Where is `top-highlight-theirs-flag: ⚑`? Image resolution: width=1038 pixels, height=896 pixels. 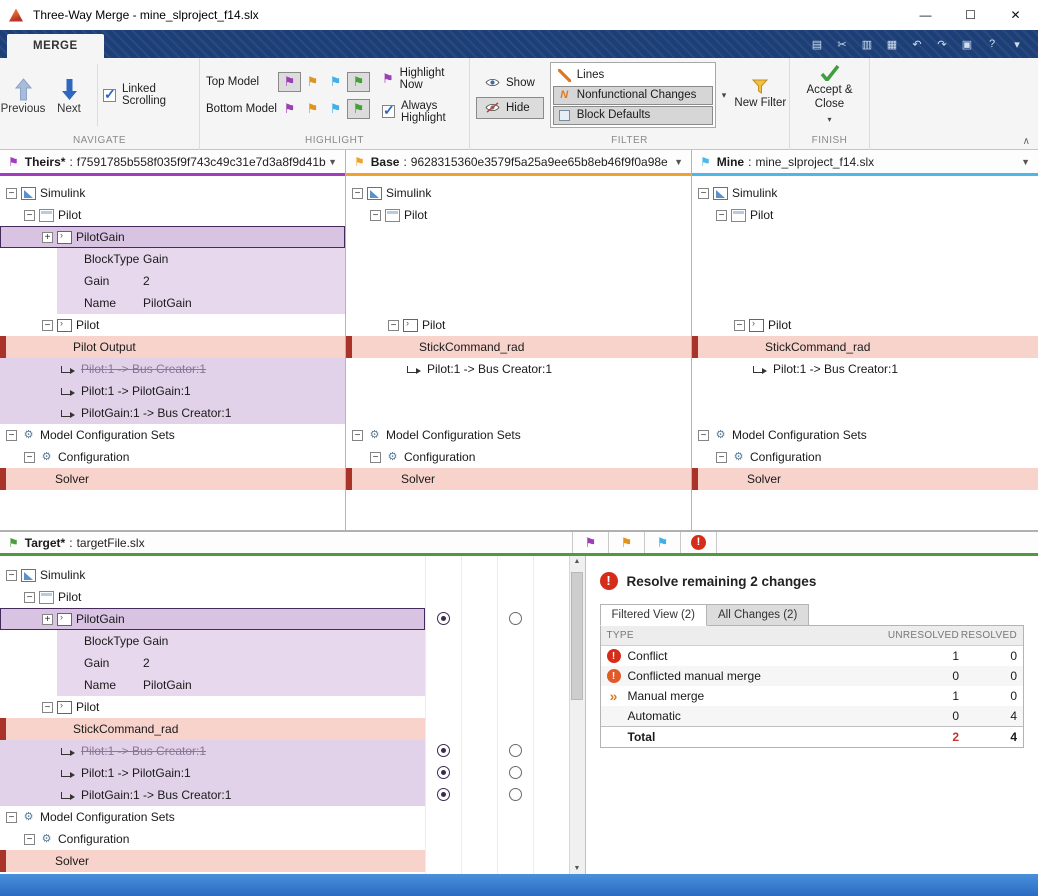 top-highlight-theirs-flag: ⚑ is located at coordinates (289, 81).